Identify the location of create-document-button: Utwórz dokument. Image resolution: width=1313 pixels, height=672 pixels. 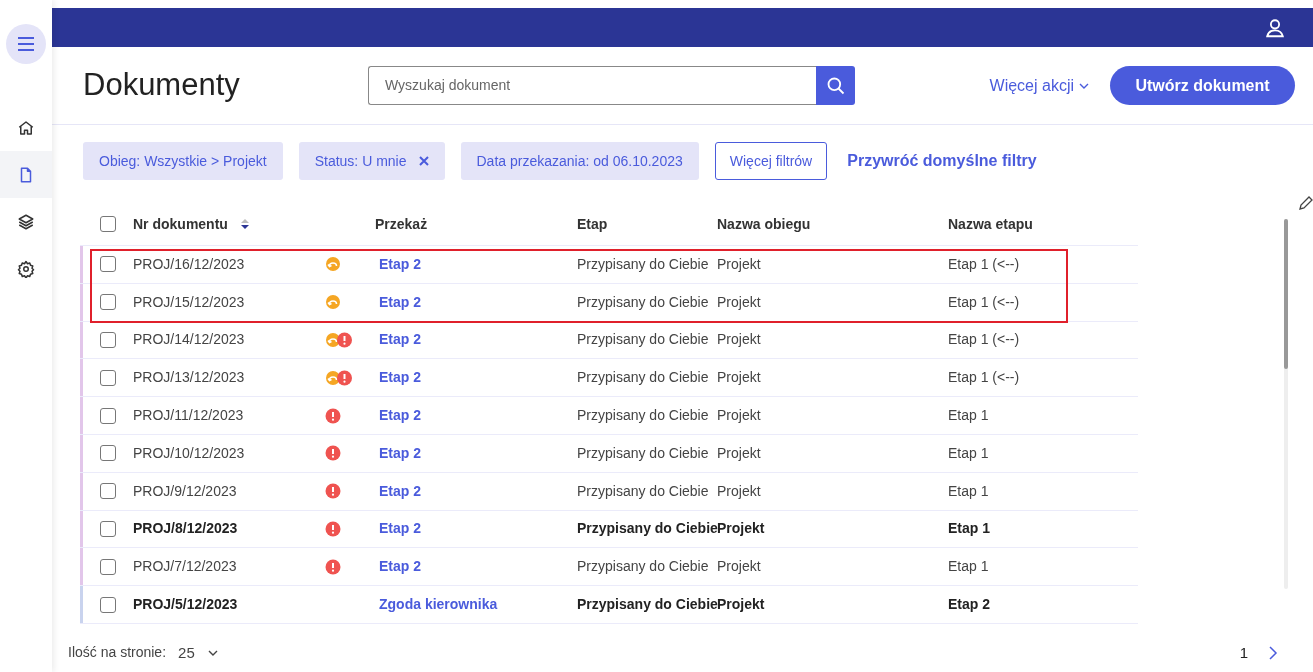
(1202, 85).